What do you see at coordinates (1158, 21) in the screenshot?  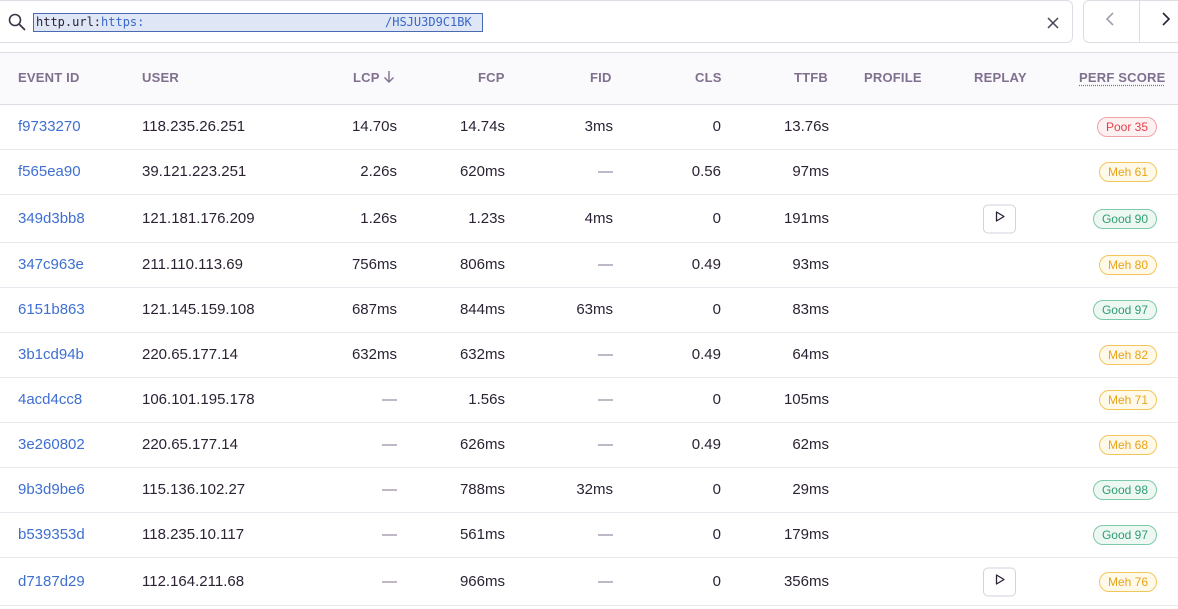 I see `next-page-button` at bounding box center [1158, 21].